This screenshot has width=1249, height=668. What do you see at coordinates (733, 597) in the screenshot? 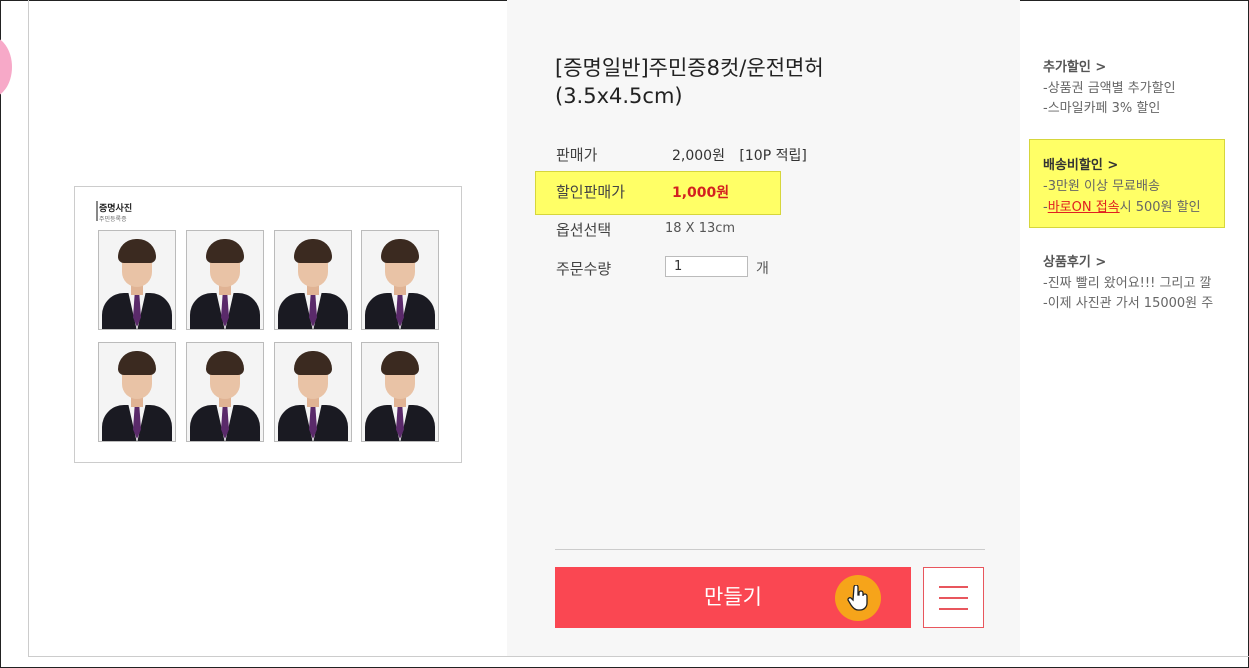
I see `make-button: 만들기` at bounding box center [733, 597].